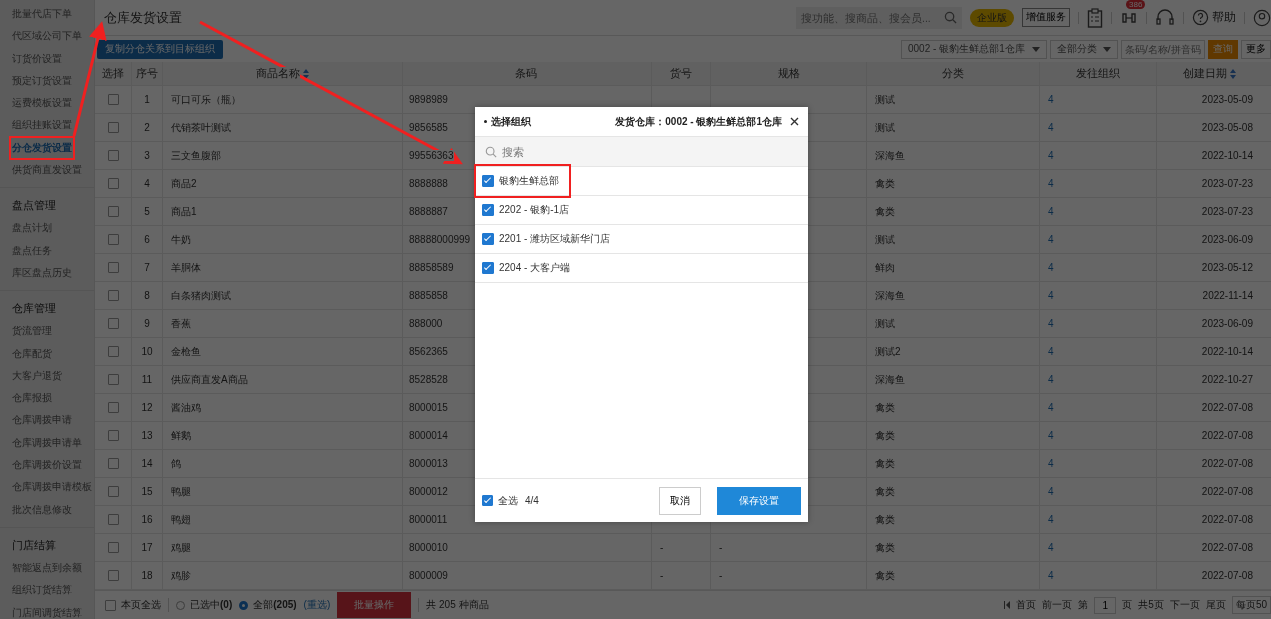  I want to click on table-cell: 8888888, so click(428, 183).